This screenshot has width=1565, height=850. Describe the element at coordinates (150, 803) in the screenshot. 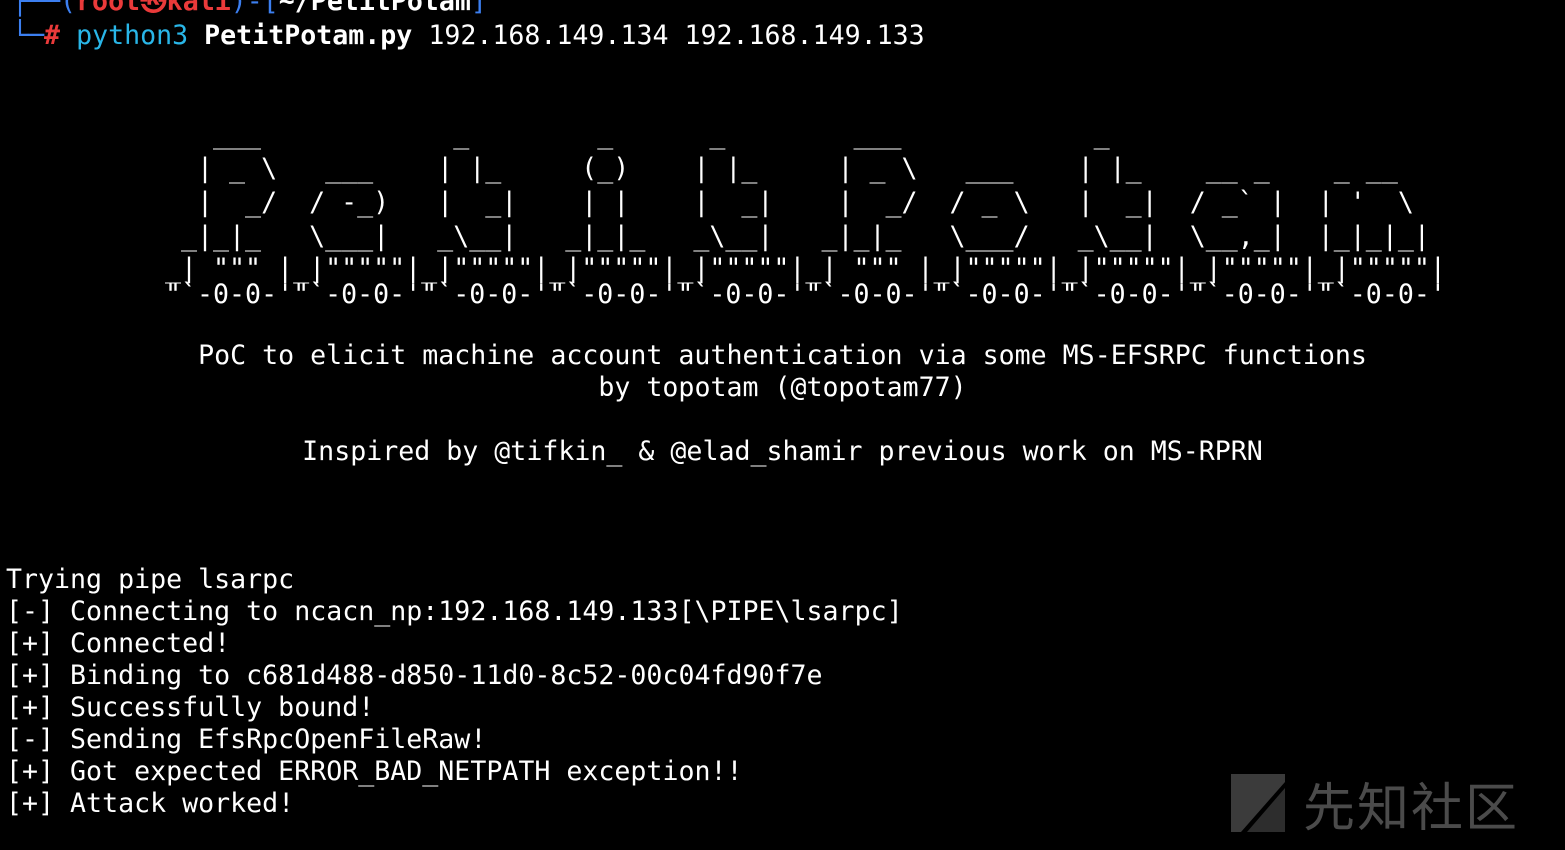

I see `output-line: [+] Attack worked!` at that location.